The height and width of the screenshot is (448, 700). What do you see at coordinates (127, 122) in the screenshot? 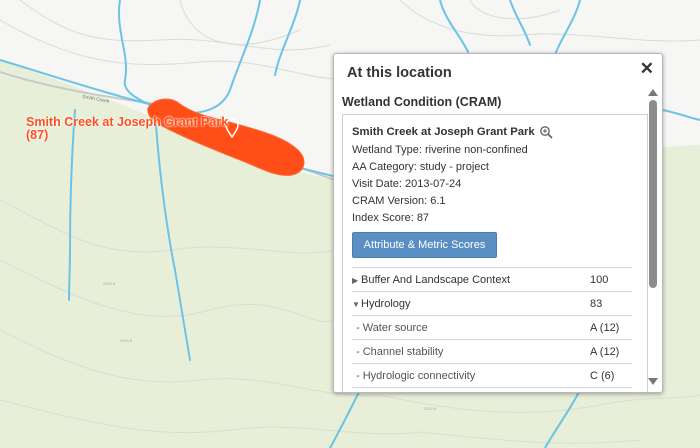
I see `feature-label-name: Smith Creek at Joseph Grant Park` at bounding box center [127, 122].